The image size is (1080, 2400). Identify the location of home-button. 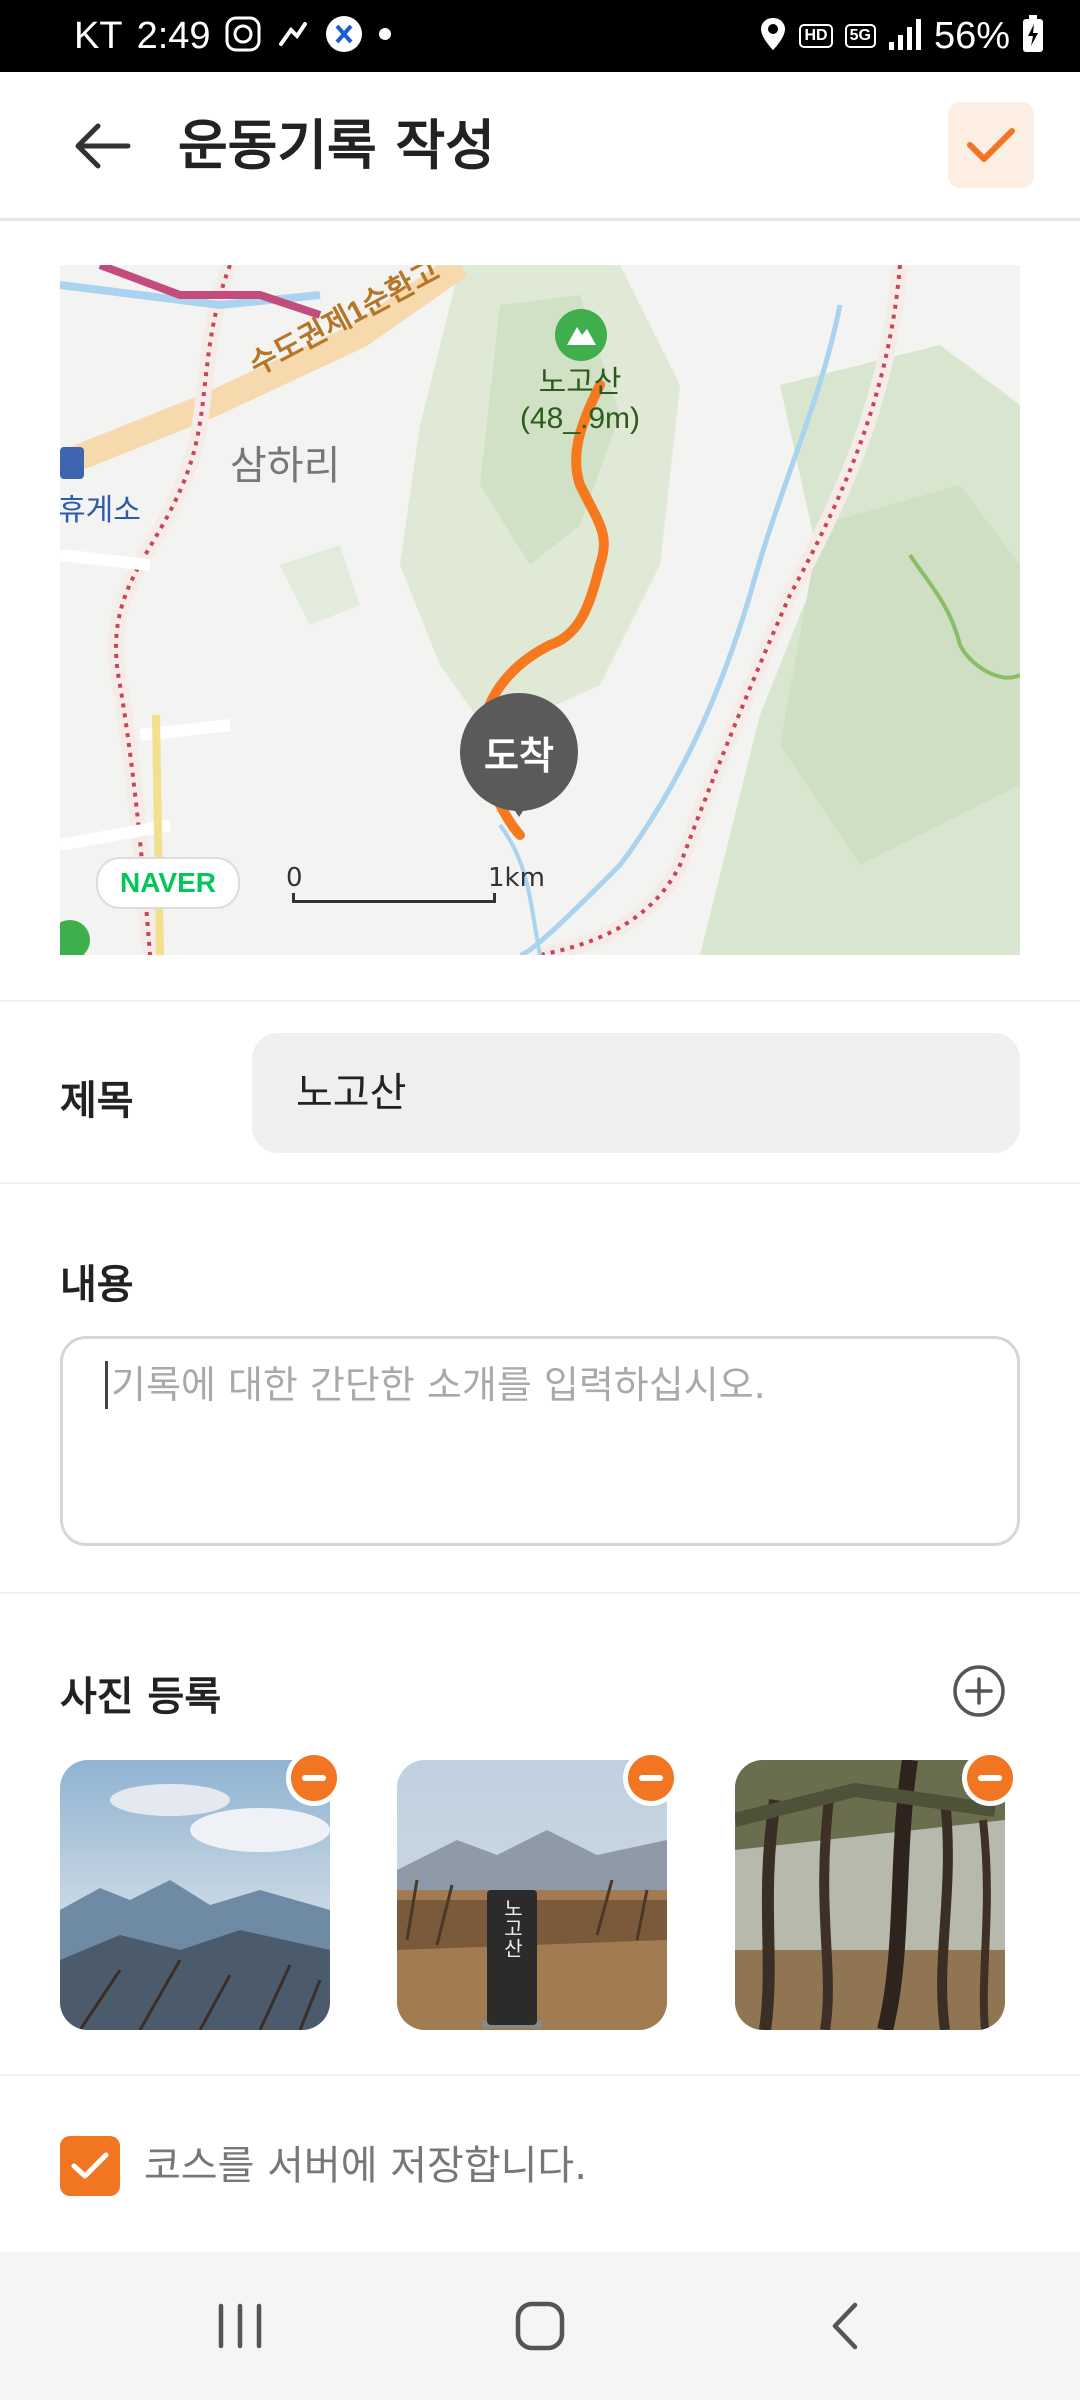
(540, 2326).